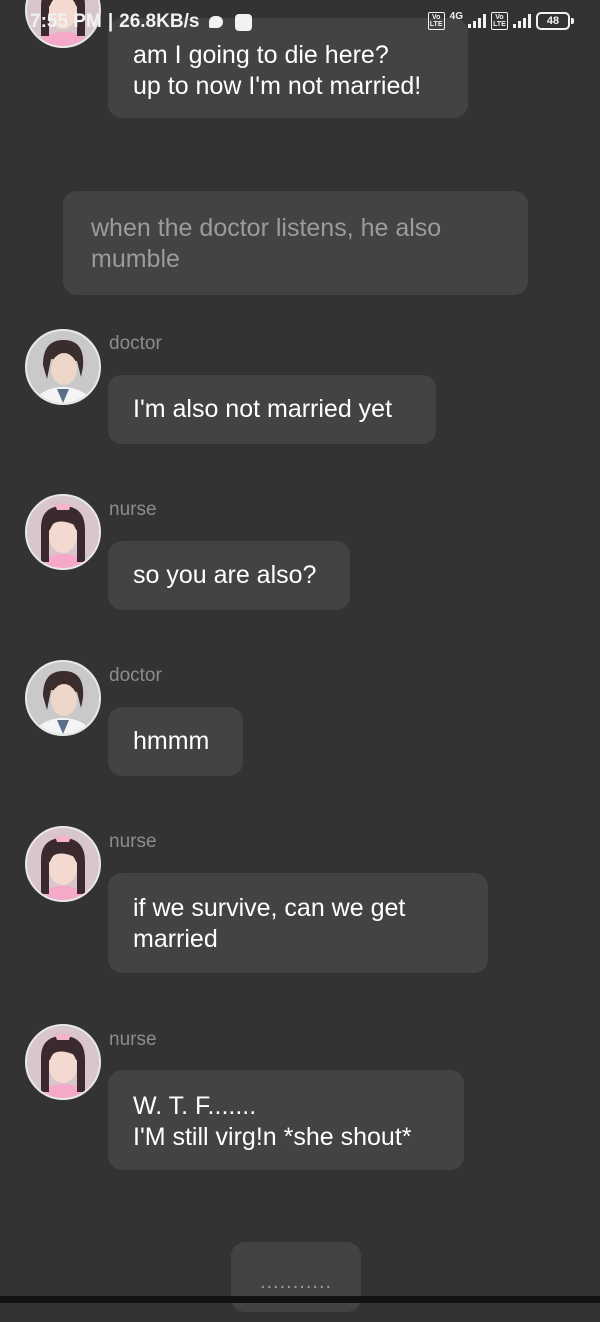  Describe the element at coordinates (216, 22) in the screenshot. I see `chat-bubble-icon` at that location.